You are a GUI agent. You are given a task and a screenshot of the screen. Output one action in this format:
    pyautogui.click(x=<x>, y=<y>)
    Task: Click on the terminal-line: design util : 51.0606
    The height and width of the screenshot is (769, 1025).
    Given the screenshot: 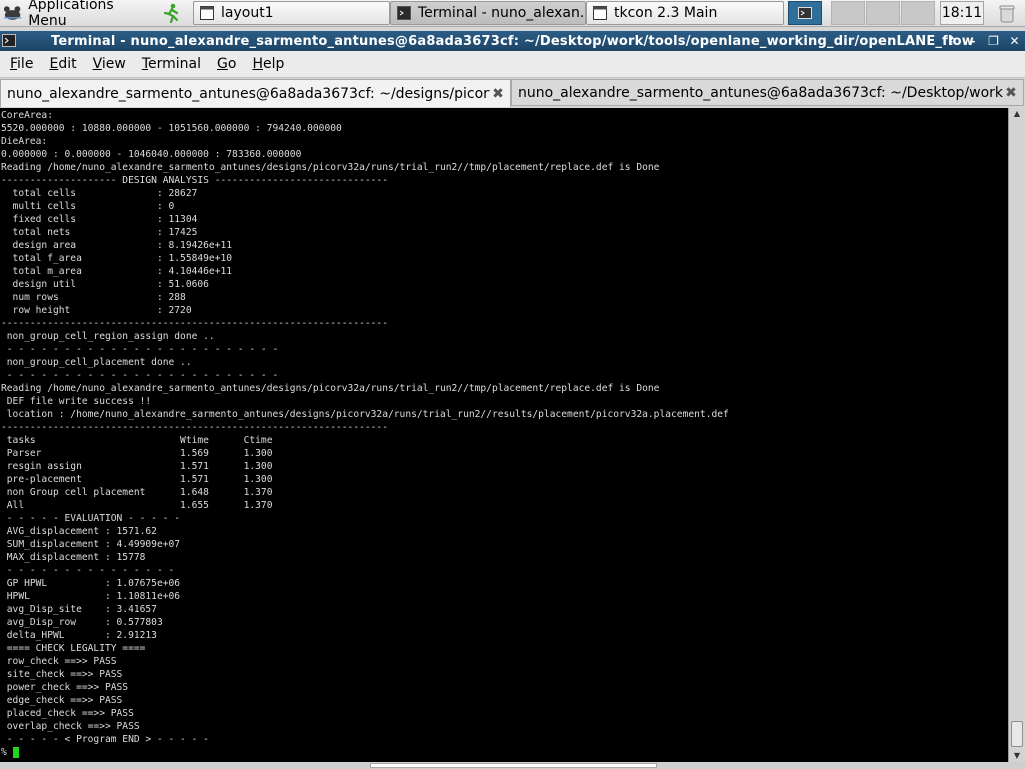 What is the action you would take?
    pyautogui.click(x=105, y=284)
    